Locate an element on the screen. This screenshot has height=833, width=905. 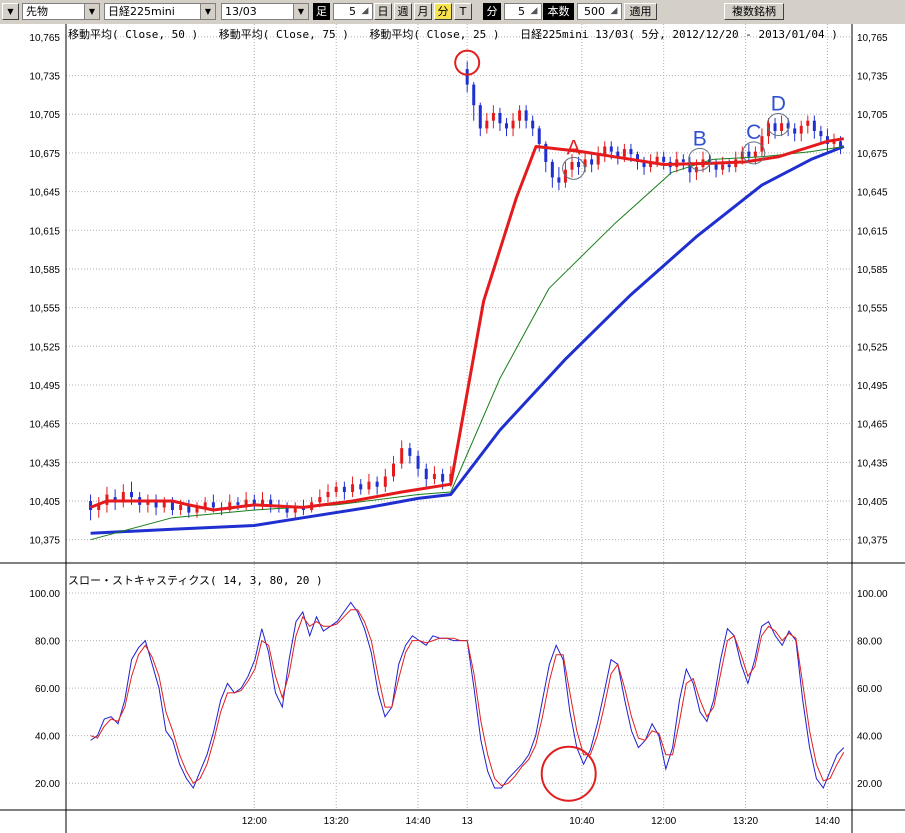
y-tick-label: 10,525 is located at coordinates (44, 347).